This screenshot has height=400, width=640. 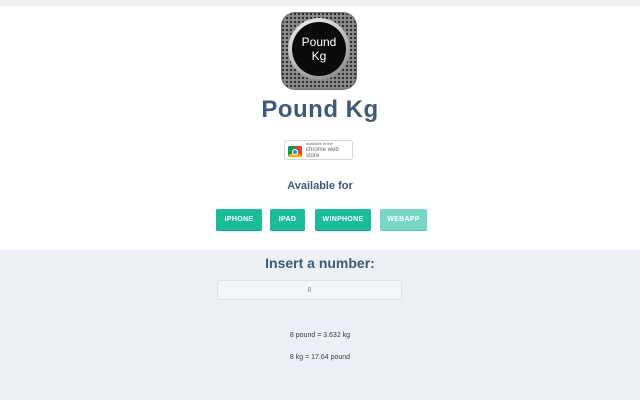 I want to click on winphone-button: WINPHONE, so click(x=343, y=219).